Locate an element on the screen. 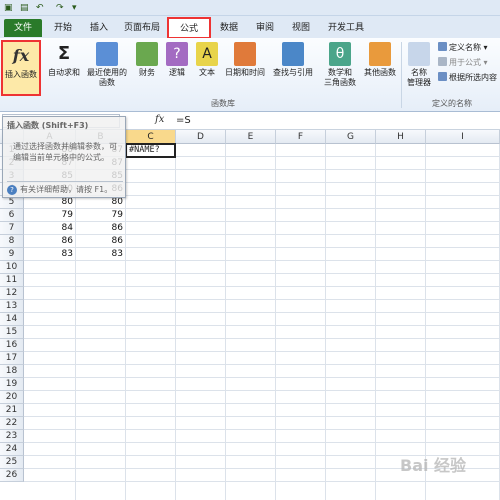 This screenshot has width=500, height=500. cell-a6: 79 is located at coordinates (50, 215).